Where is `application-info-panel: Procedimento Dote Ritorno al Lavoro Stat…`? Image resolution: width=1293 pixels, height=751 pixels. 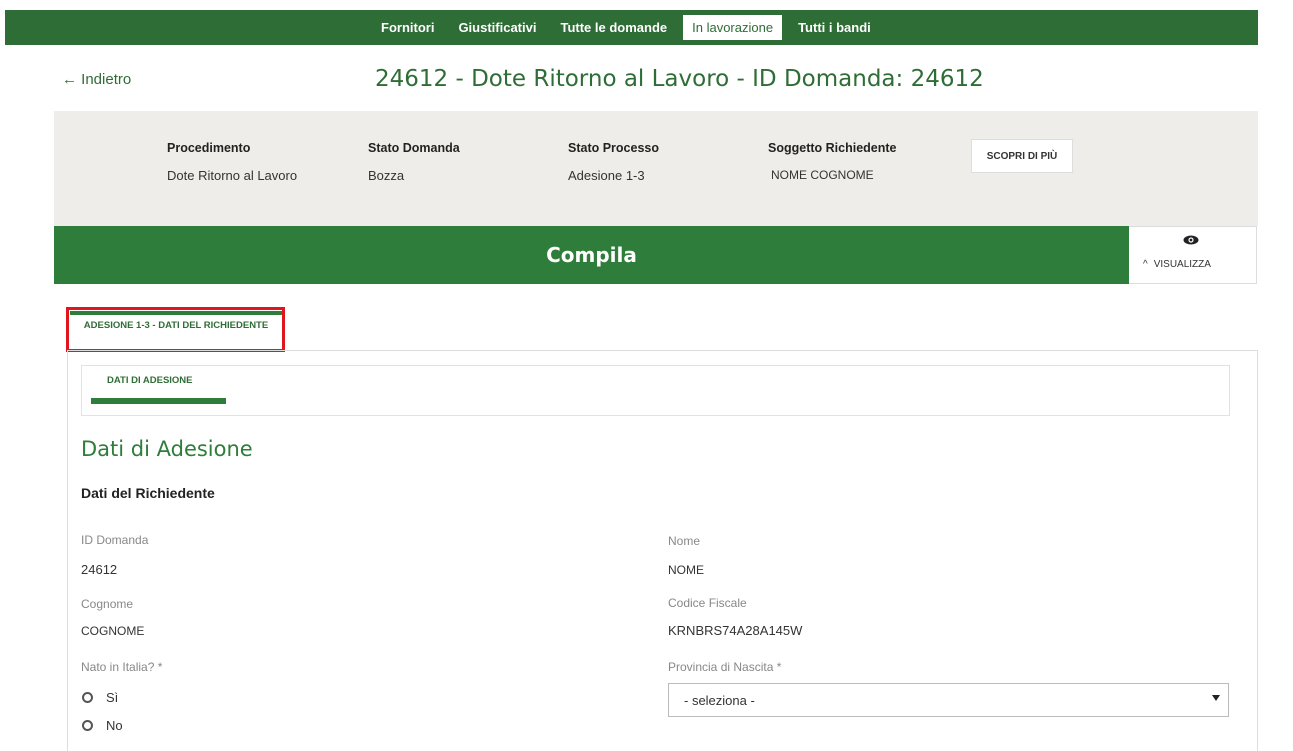
application-info-panel: Procedimento Dote Ritorno al Lavoro Stat… is located at coordinates (656, 168).